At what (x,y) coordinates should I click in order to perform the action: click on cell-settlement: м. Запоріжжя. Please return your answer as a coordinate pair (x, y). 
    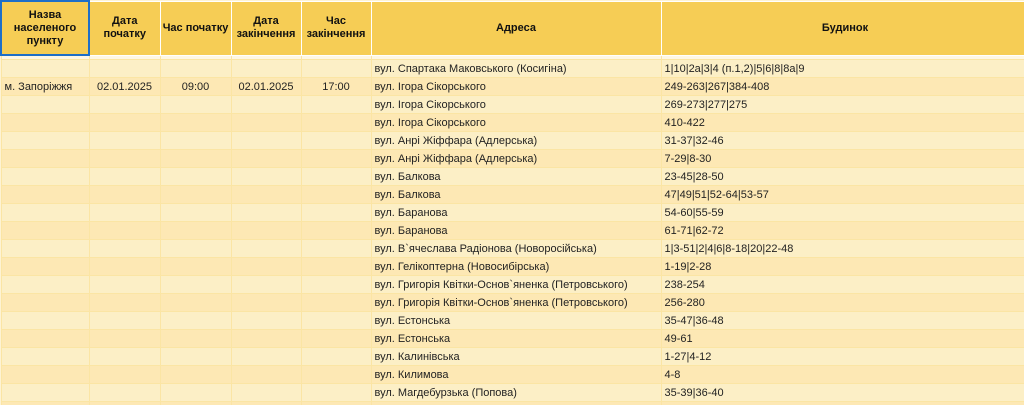
    Looking at the image, I should click on (45, 86).